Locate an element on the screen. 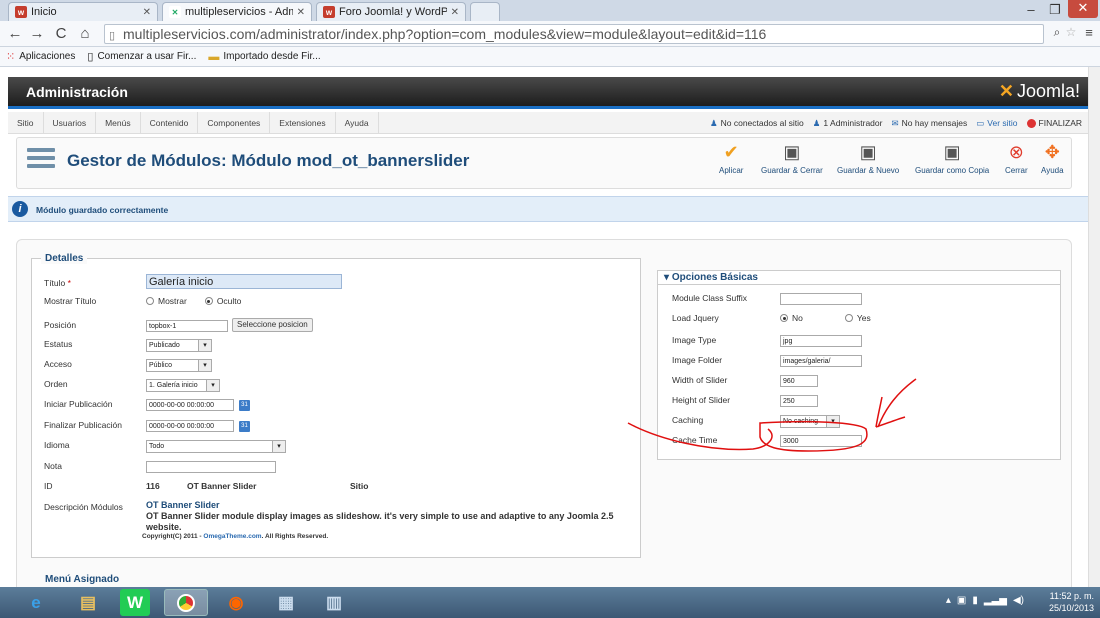 The height and width of the screenshot is (618, 1100). star-icon: ☆ is located at coordinates (1071, 32).